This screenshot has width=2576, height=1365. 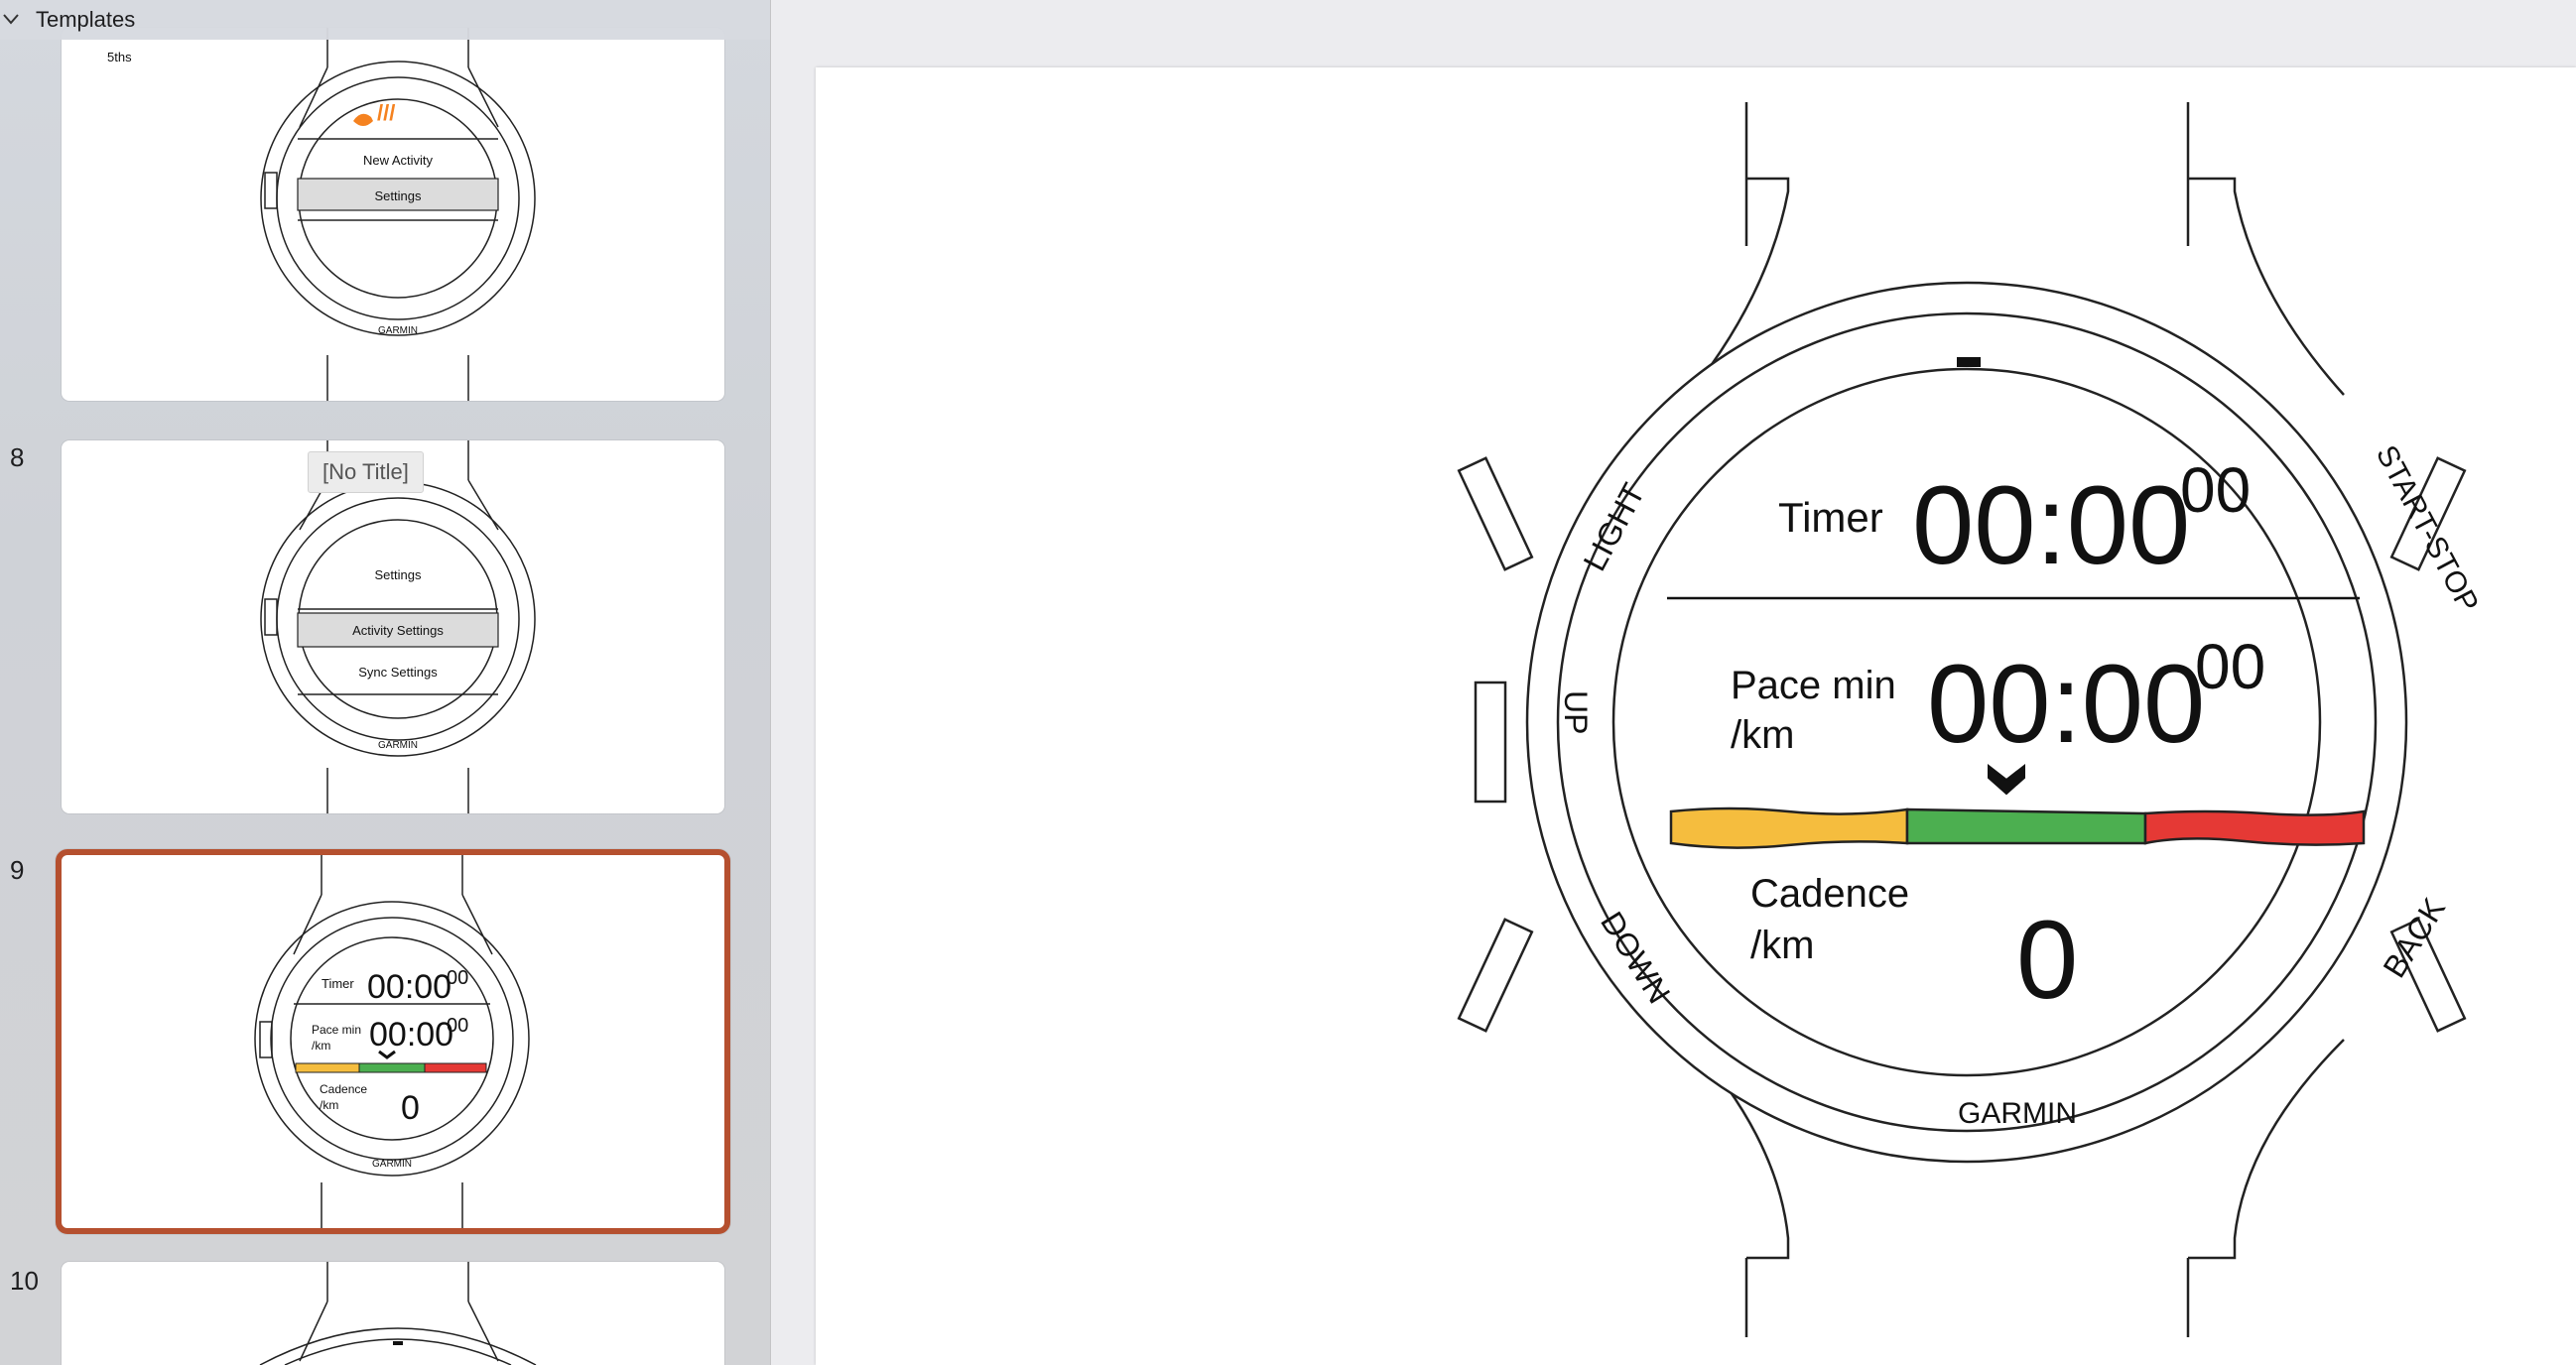 What do you see at coordinates (321, 1046) in the screenshot?
I see `thumb-pace-label-2: /km` at bounding box center [321, 1046].